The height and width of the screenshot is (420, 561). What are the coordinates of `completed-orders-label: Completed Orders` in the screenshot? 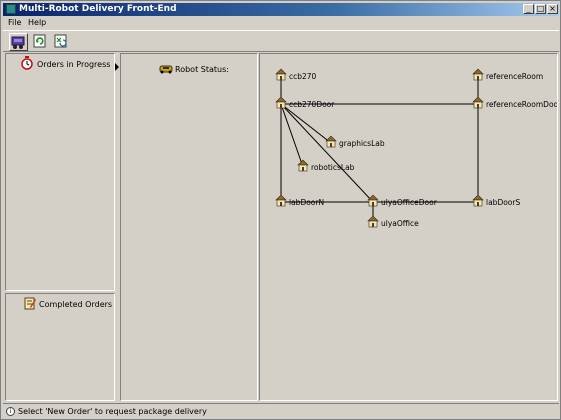 It's located at (76, 304).